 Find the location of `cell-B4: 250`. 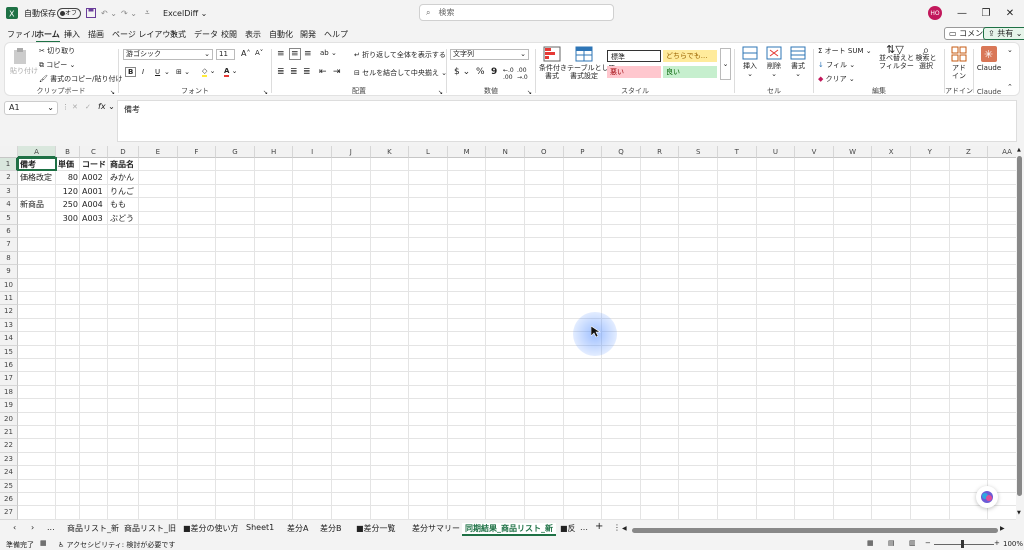

cell-B4: 250 is located at coordinates (68, 204).